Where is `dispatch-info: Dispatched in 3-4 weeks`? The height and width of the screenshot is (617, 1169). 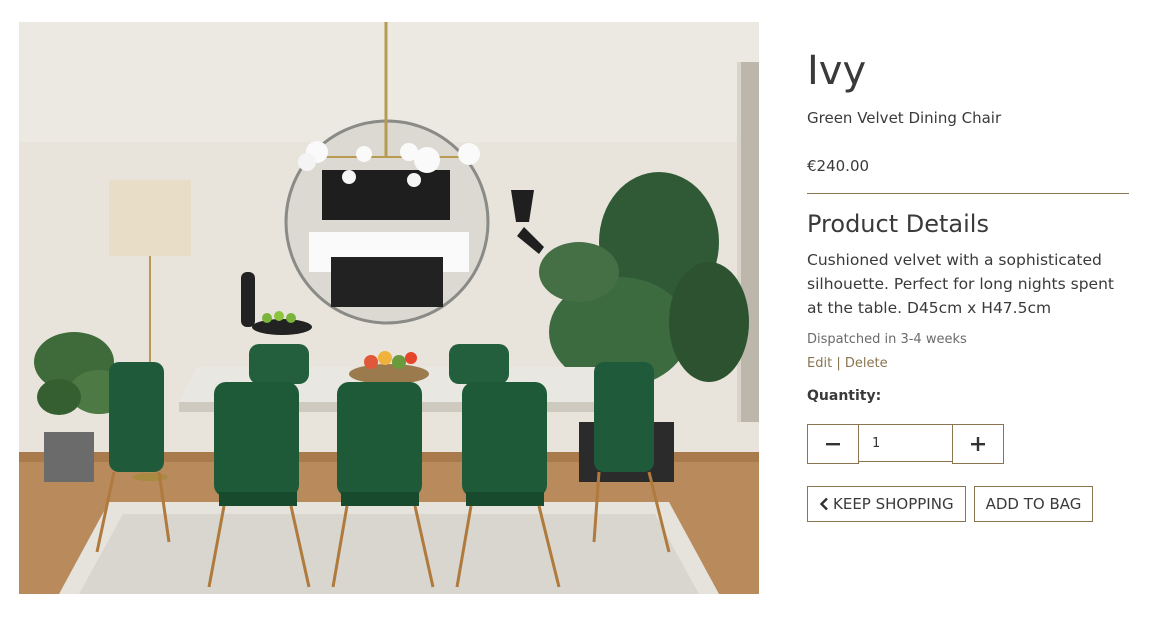 dispatch-info: Dispatched in 3-4 weeks is located at coordinates (887, 339).